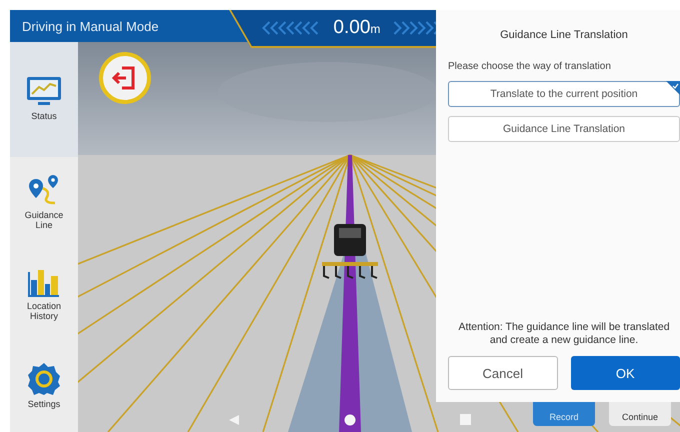 The height and width of the screenshot is (432, 680). Describe the element at coordinates (564, 94) in the screenshot. I see `translation-option: Translate to the current position` at that location.